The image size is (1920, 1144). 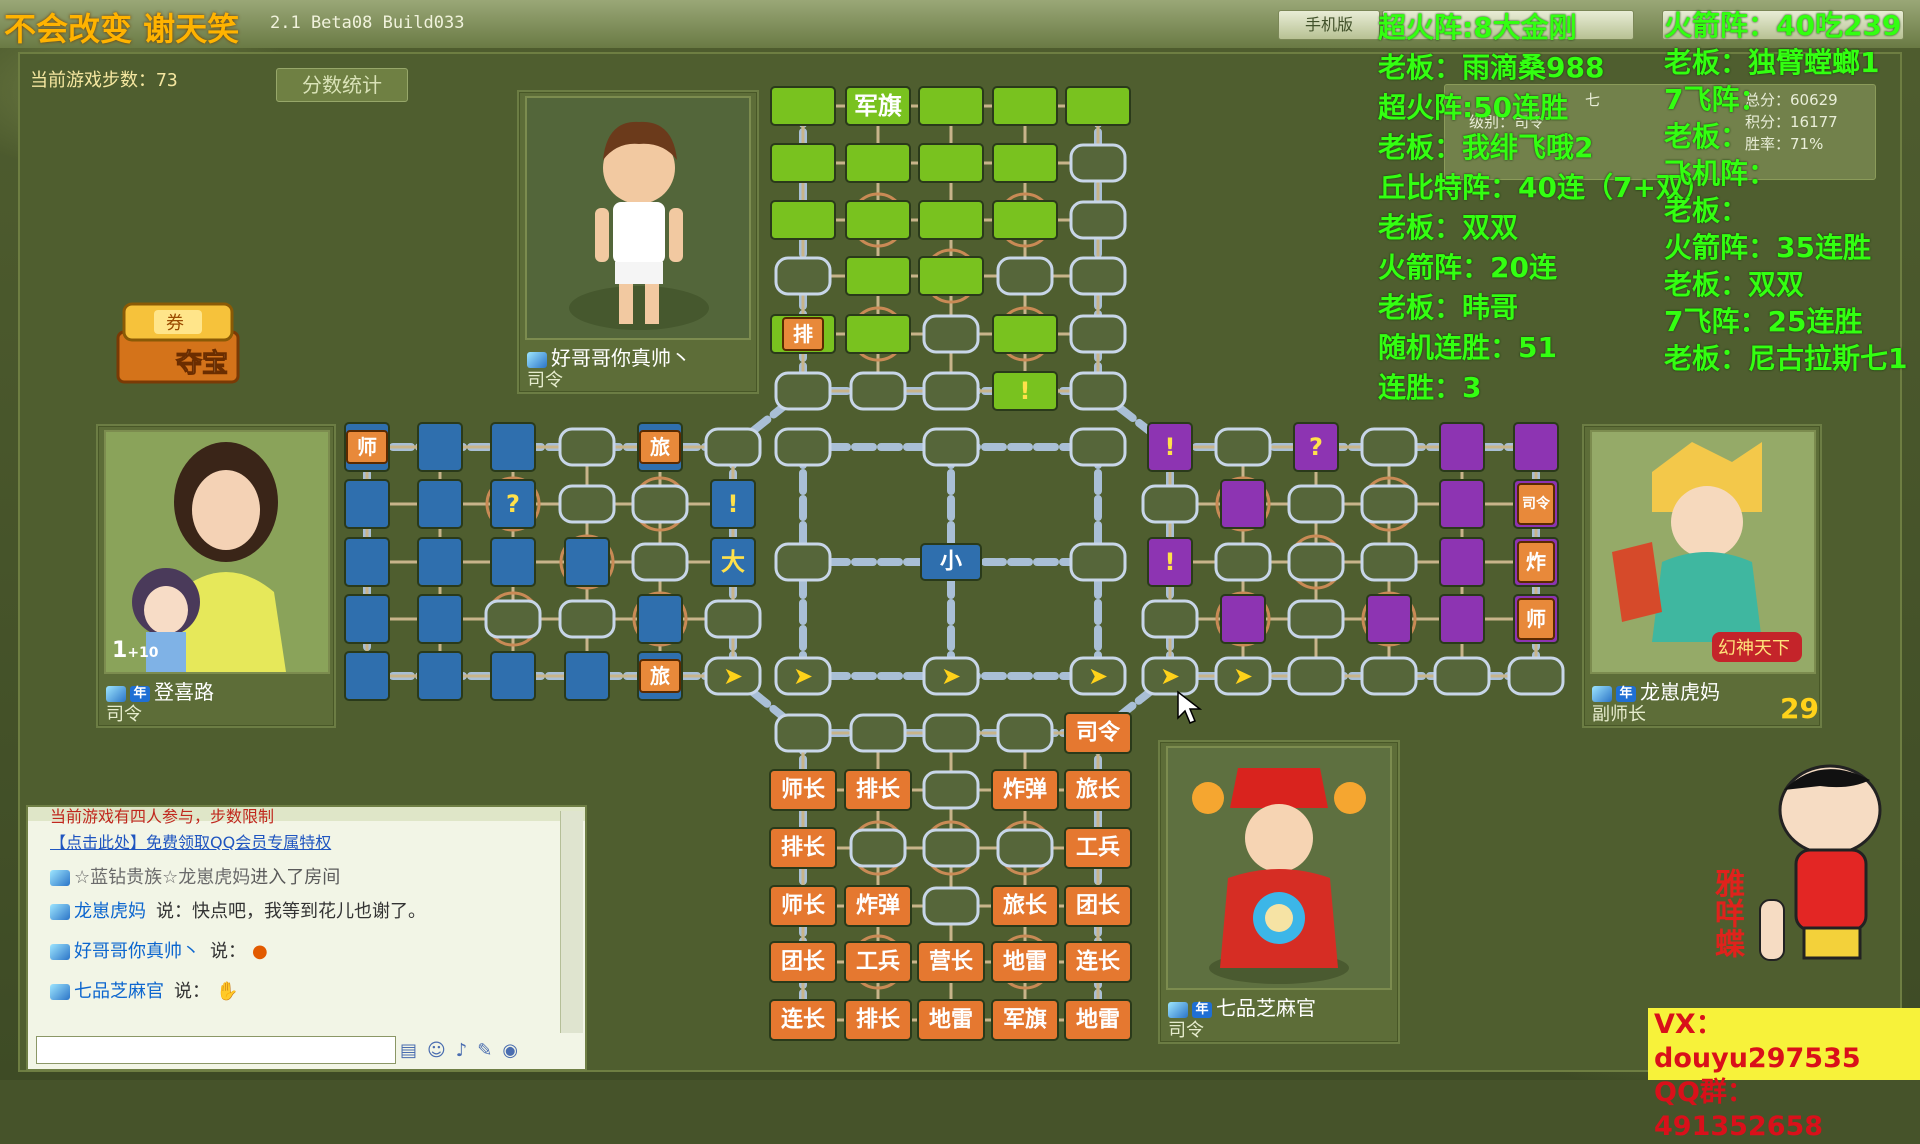 I want to click on speaker-icon: ♪, so click(x=462, y=1050).